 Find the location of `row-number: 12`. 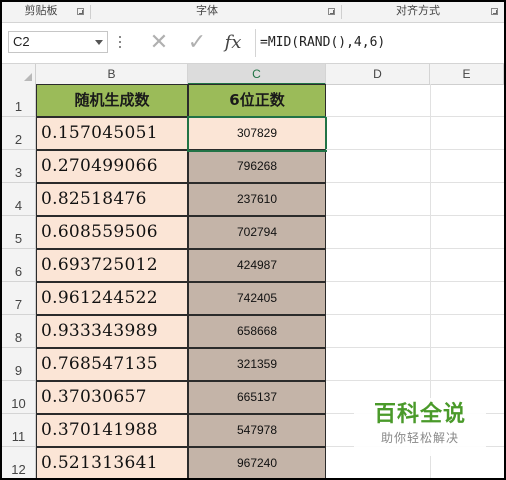

row-number: 12 is located at coordinates (18, 469).